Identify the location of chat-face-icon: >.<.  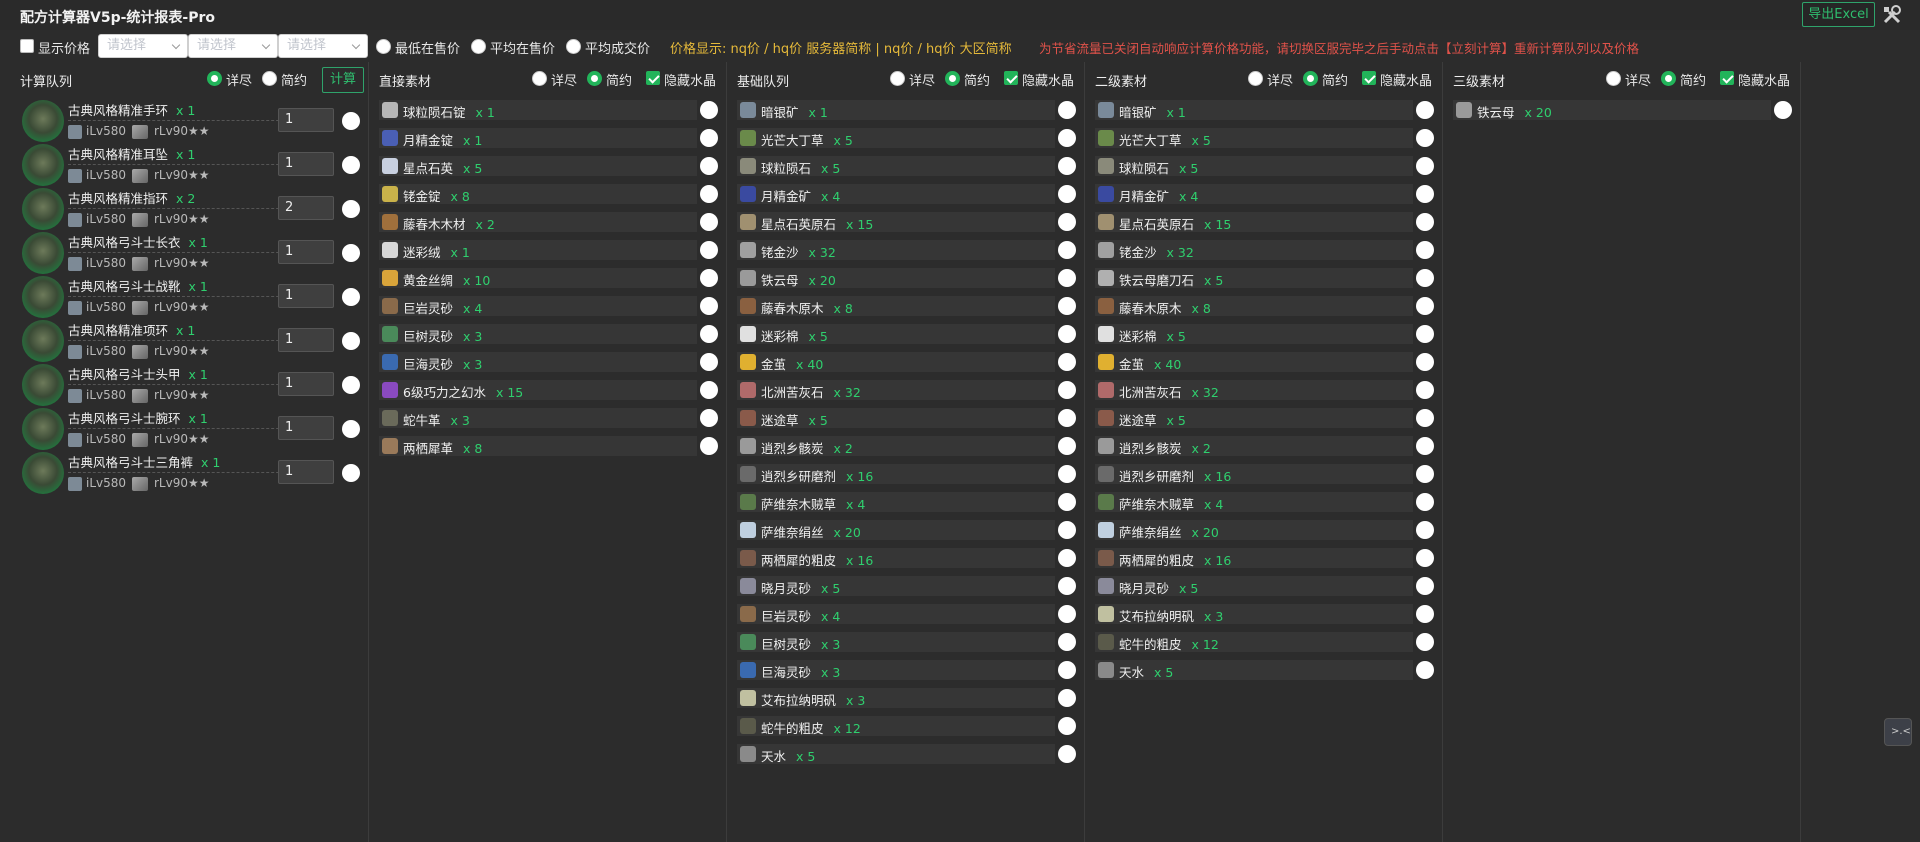
(1898, 732).